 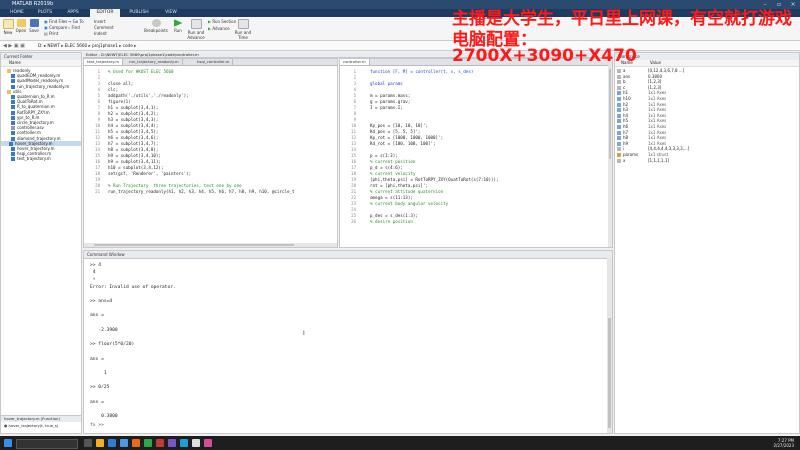 I want to click on workspace-header: Name Value, so click(x=707, y=63).